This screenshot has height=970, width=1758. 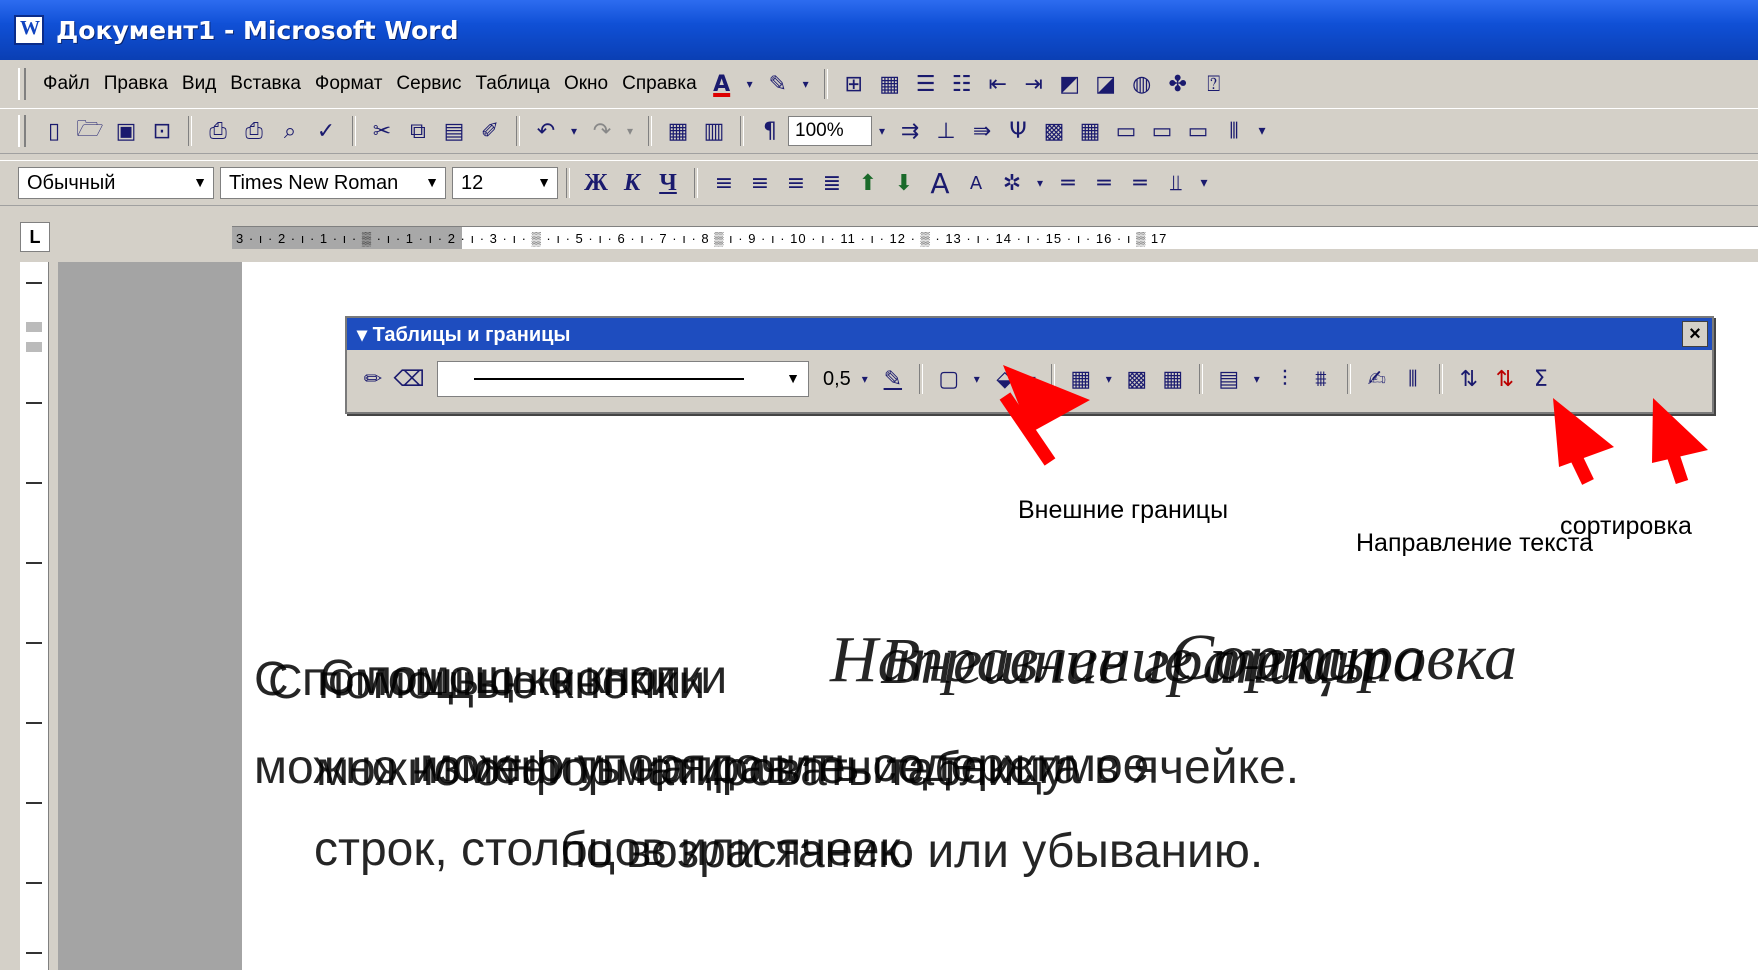 What do you see at coordinates (34, 616) in the screenshot?
I see `vertical-ruler` at bounding box center [34, 616].